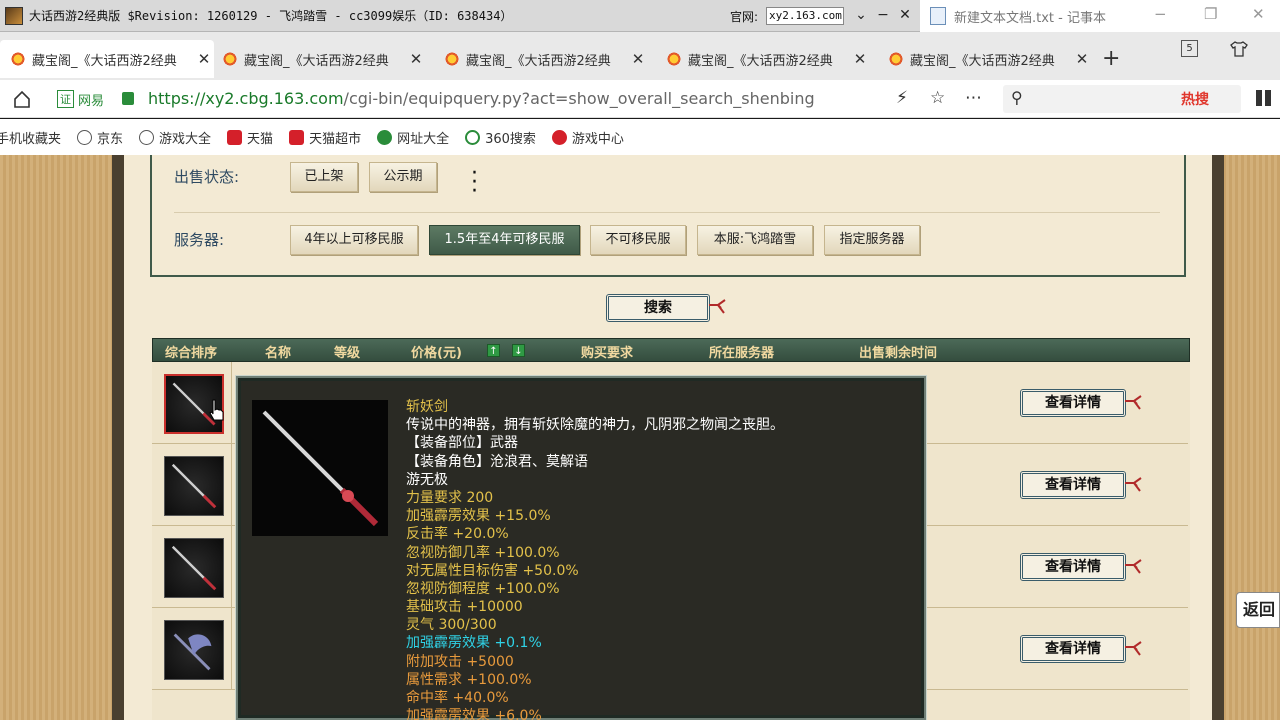 Image resolution: width=1280 pixels, height=720 pixels. What do you see at coordinates (22, 99) in the screenshot?
I see `home-icon` at bounding box center [22, 99].